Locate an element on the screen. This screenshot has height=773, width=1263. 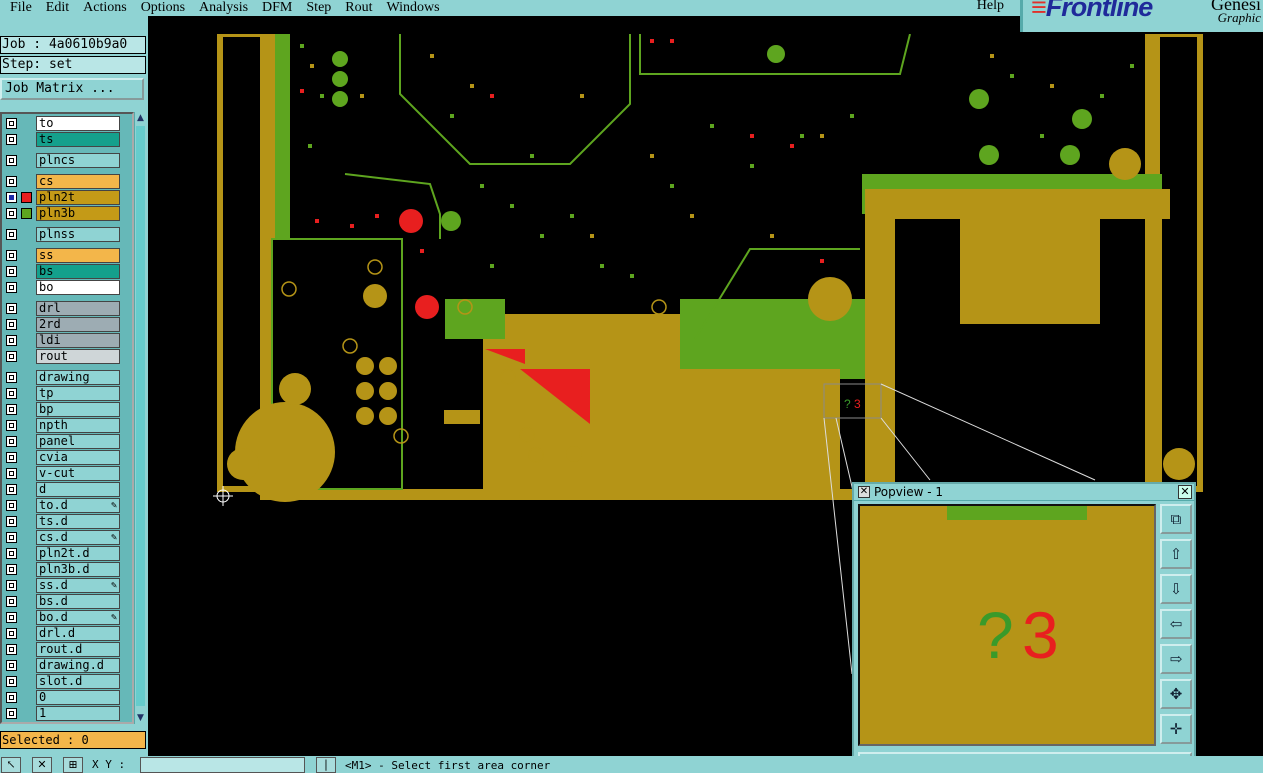
layer-name: tp is located at coordinates (78, 393).